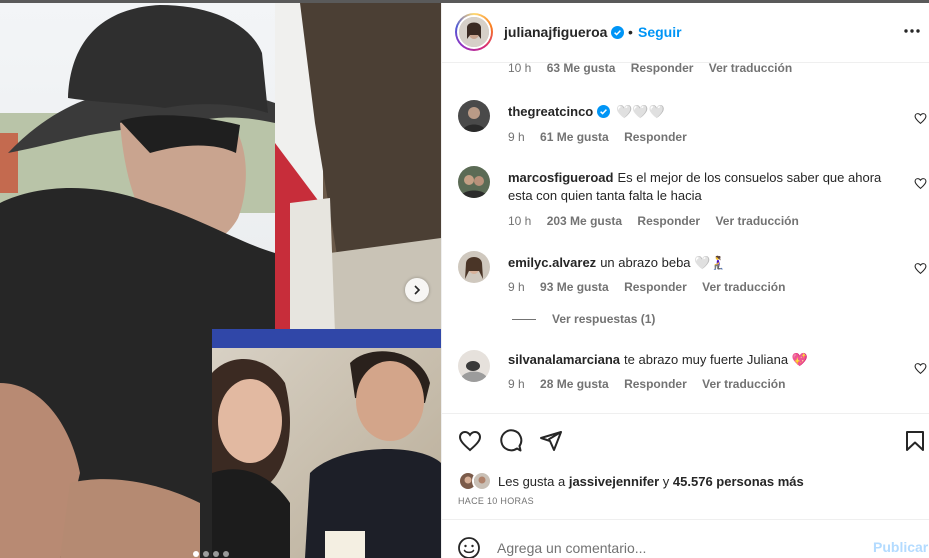  Describe the element at coordinates (574, 137) in the screenshot. I see `comment-likes: 61 Me gusta` at that location.